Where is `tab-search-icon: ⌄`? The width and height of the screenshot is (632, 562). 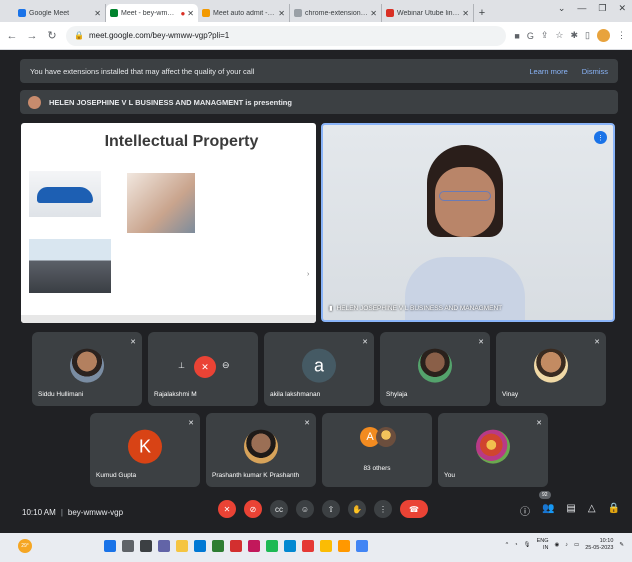
tab-search-icon: ⌄ is located at coordinates (562, 8).